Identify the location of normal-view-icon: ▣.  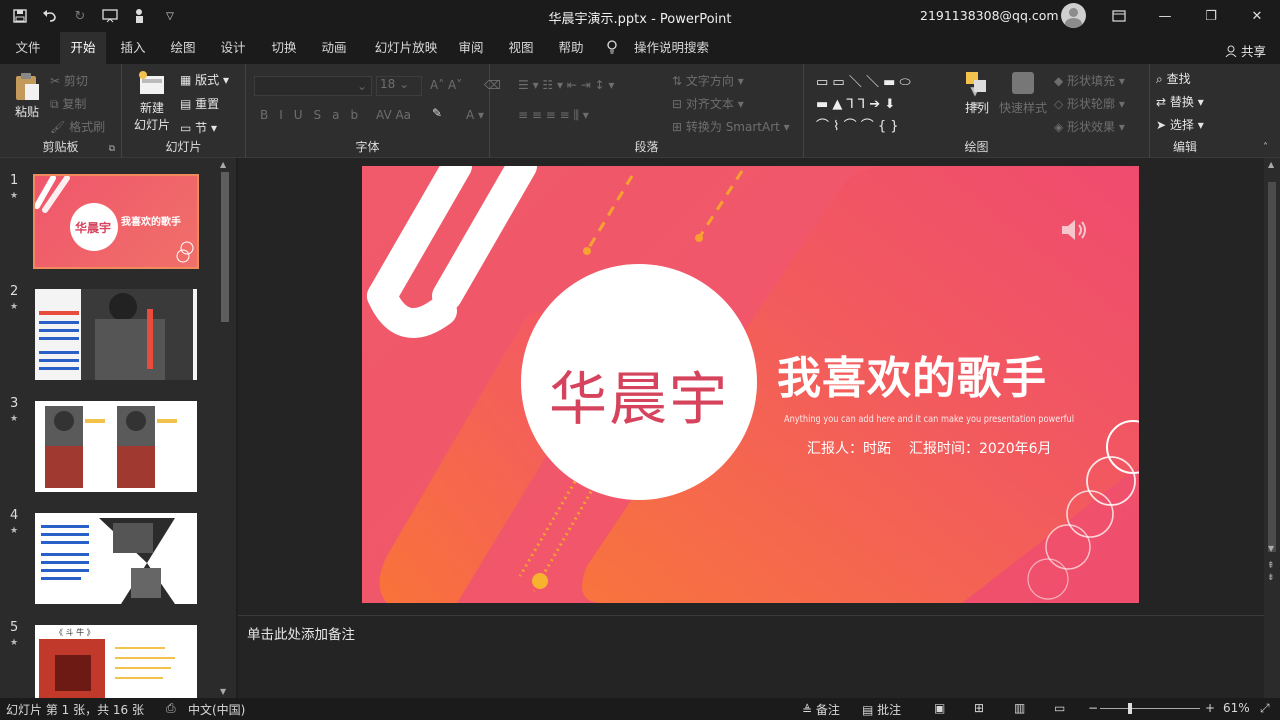
(939, 708).